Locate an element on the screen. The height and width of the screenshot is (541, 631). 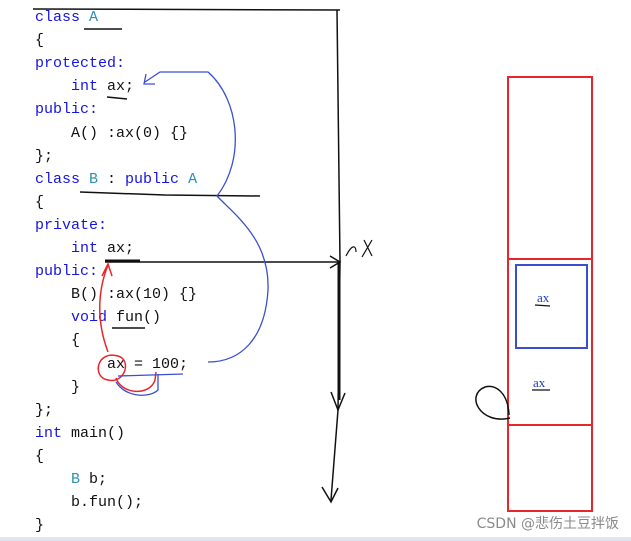
red-circle-ax is located at coordinates (112, 368).